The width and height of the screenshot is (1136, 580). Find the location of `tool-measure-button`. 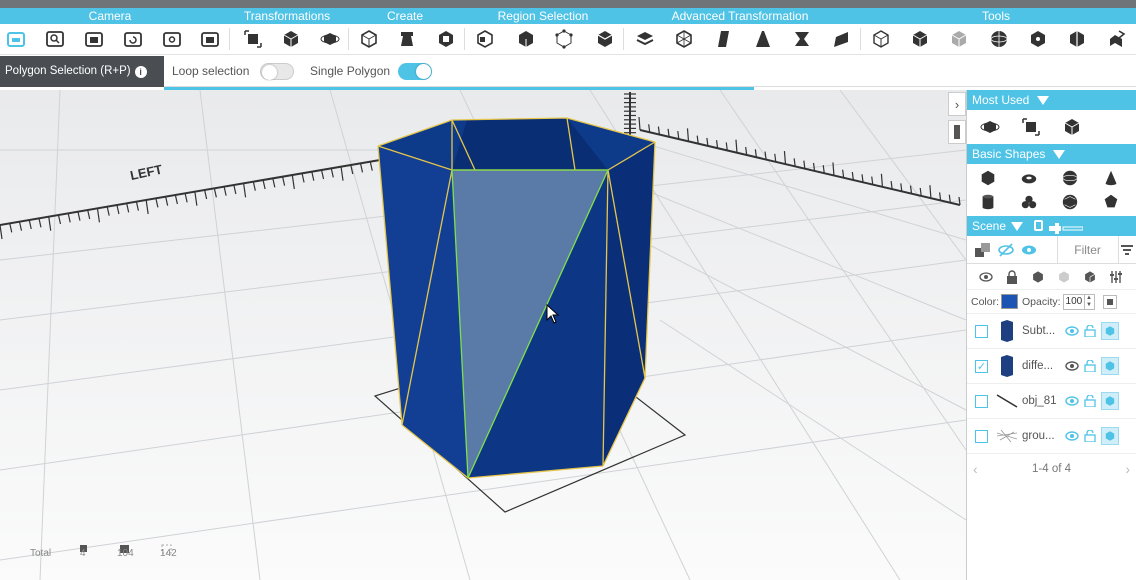

tool-measure-button is located at coordinates (1038, 39).